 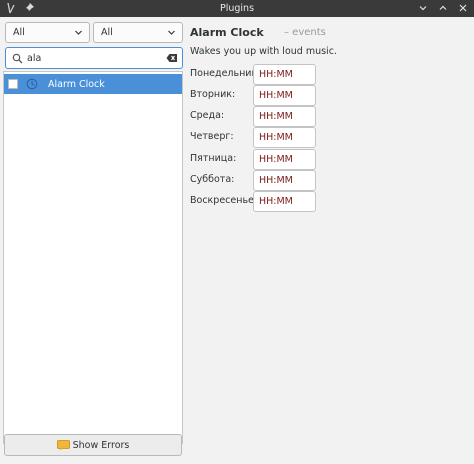 What do you see at coordinates (330, 74) in the screenshot?
I see `day-row-monday: Понедельник:` at bounding box center [330, 74].